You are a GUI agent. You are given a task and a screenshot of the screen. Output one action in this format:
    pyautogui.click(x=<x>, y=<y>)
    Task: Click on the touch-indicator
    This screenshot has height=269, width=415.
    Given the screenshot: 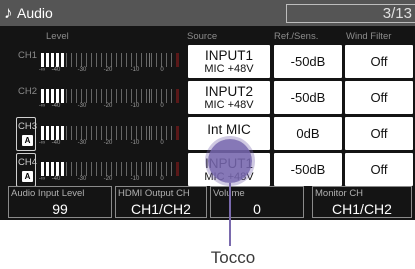 What is the action you would take?
    pyautogui.click(x=230, y=161)
    